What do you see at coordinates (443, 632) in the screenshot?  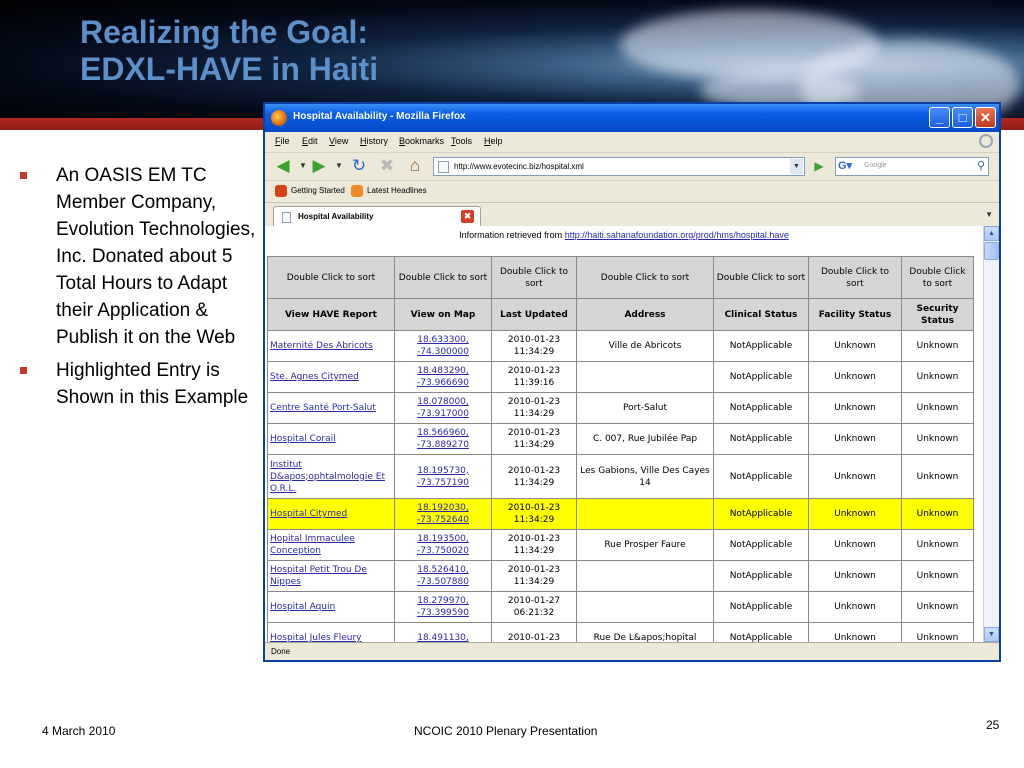 I see `map-coordinates-link: 18.491130,` at bounding box center [443, 632].